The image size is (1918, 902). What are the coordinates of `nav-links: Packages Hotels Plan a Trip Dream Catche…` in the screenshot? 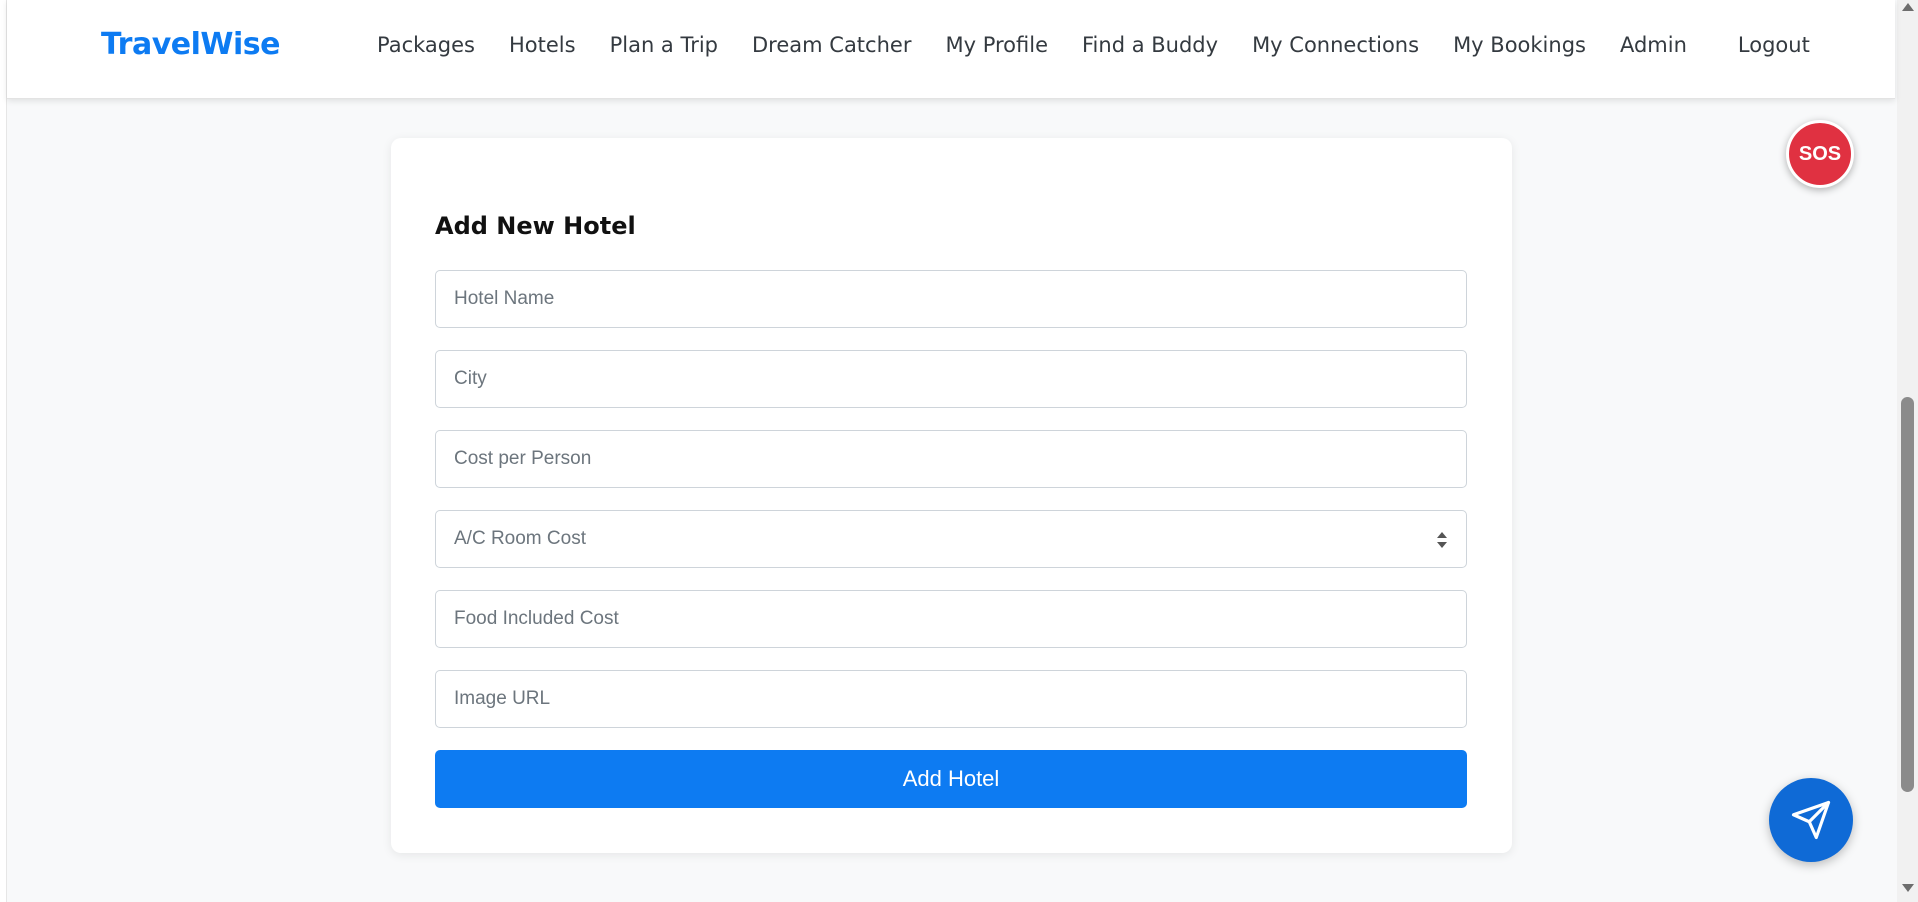 It's located at (1093, 45).